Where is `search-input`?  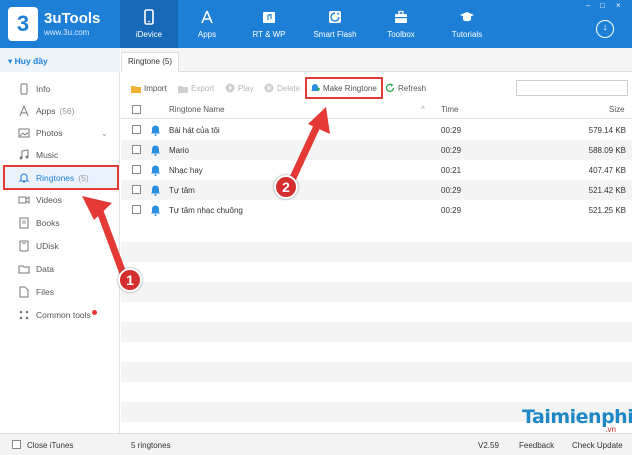
search-input is located at coordinates (572, 88).